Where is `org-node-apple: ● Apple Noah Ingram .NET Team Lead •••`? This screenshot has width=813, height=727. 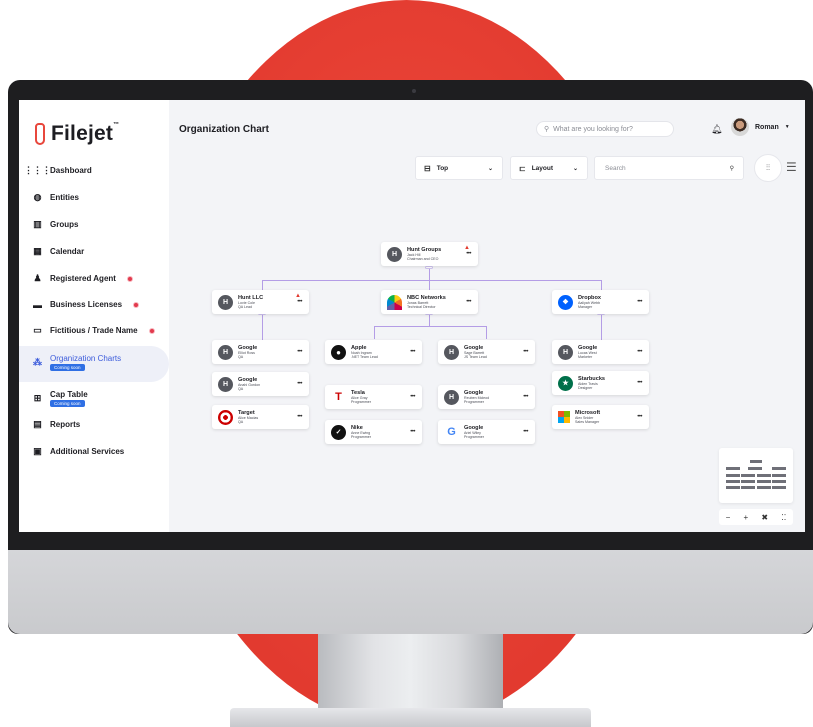 org-node-apple: ● Apple Noah Ingram .NET Team Lead ••• is located at coordinates (373, 352).